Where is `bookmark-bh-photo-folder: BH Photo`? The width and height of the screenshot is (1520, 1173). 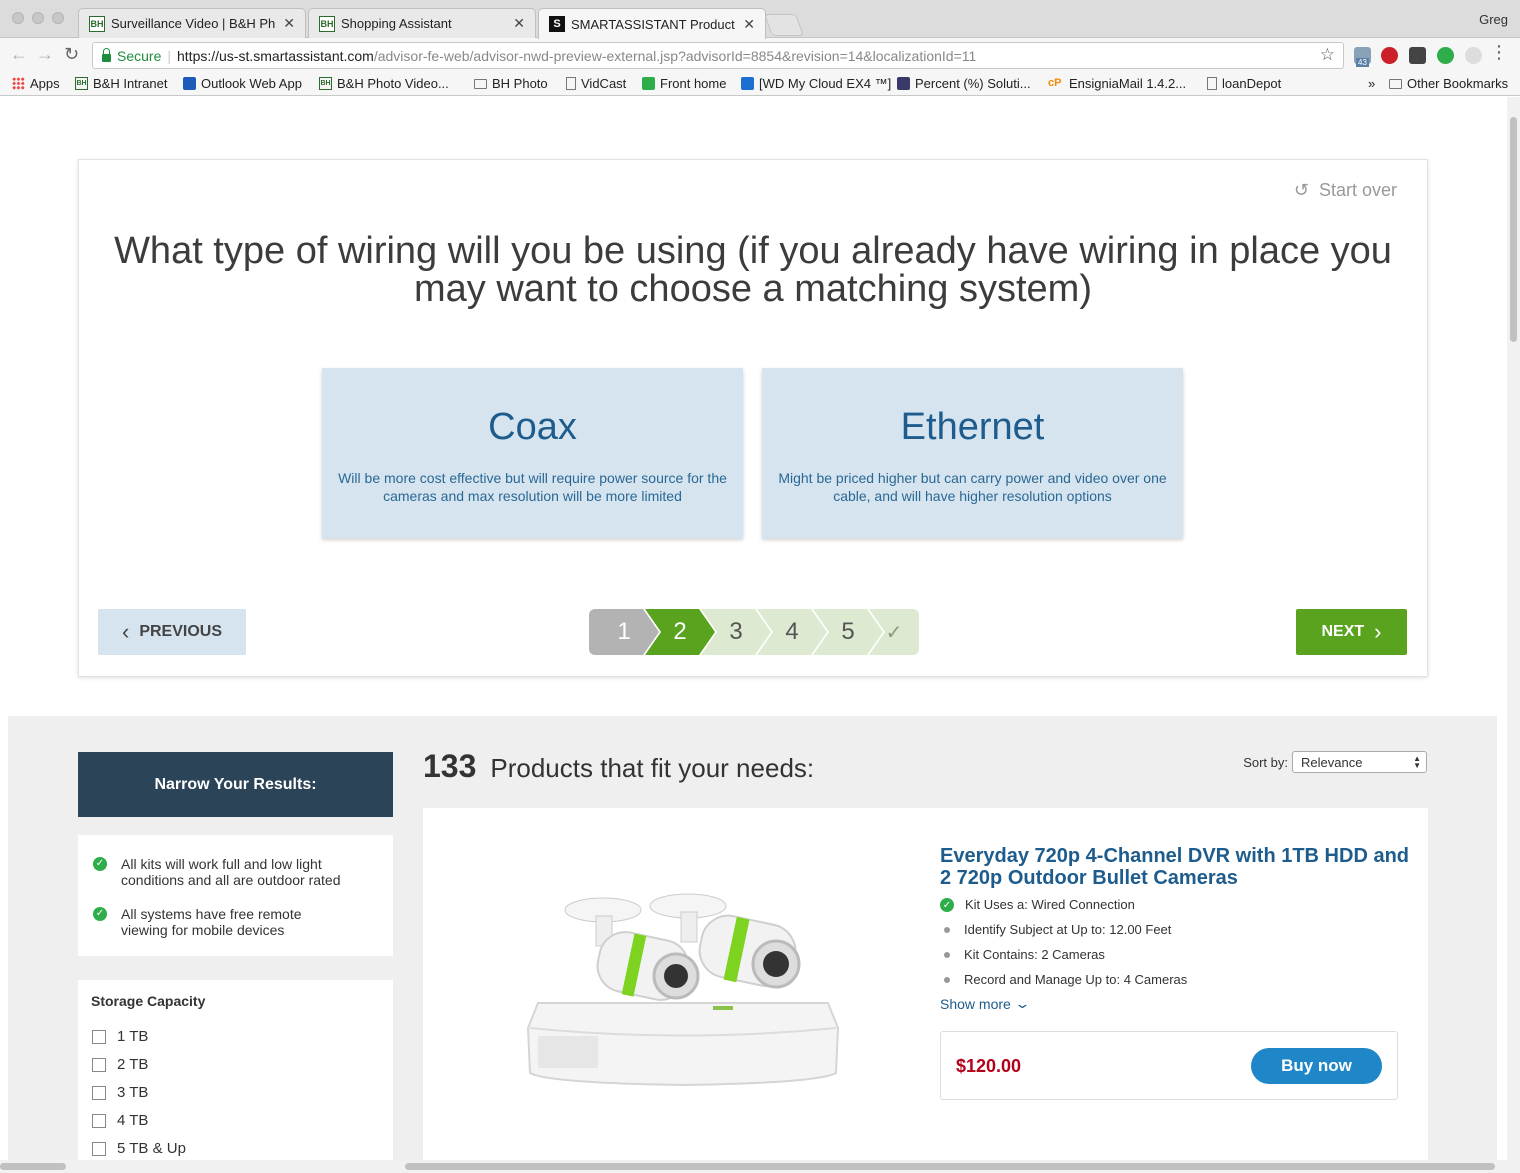
bookmark-bh-photo-folder: BH Photo is located at coordinates (511, 83).